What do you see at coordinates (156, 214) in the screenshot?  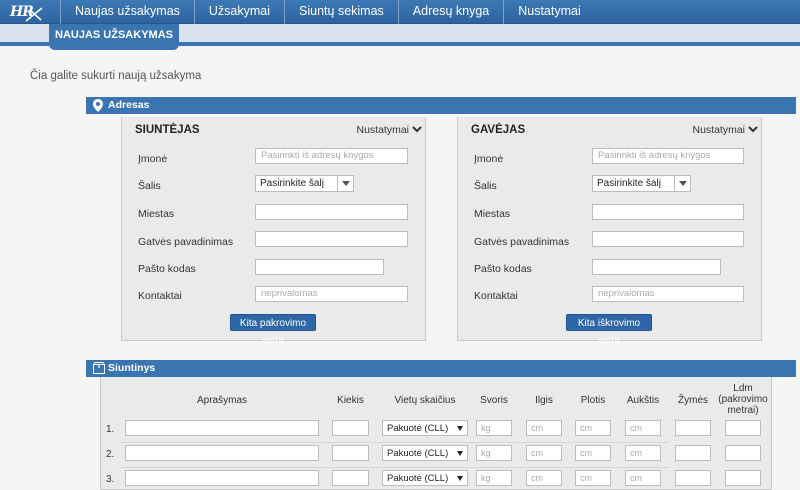 I see `sender-city-label: Miestas` at bounding box center [156, 214].